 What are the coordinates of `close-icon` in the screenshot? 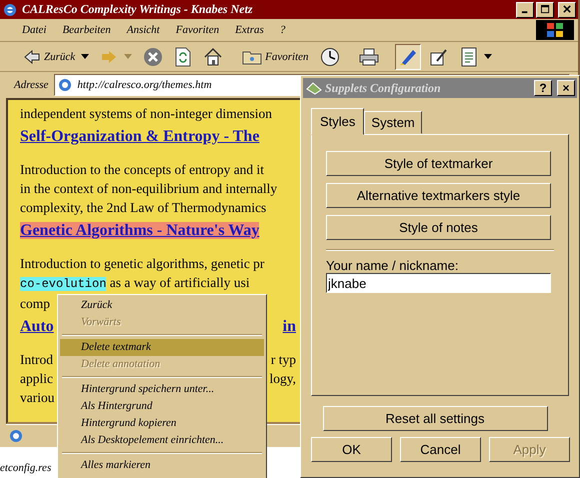 It's located at (567, 9).